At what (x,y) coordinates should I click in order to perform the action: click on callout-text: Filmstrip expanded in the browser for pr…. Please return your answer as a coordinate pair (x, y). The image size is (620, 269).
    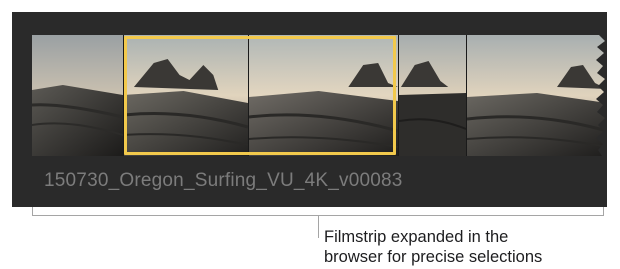
    Looking at the image, I should click on (433, 247).